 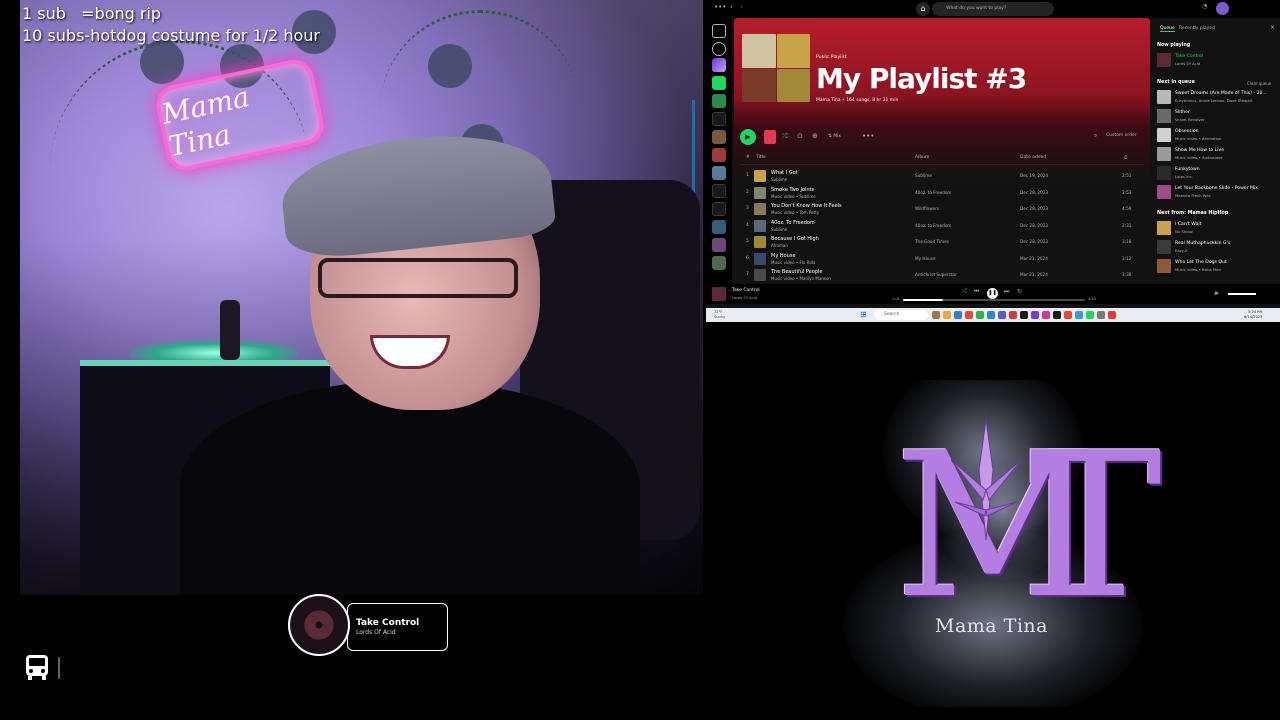 What do you see at coordinates (744, 297) in the screenshot?
I see `player-track-artist: Lords Of Acid` at bounding box center [744, 297].